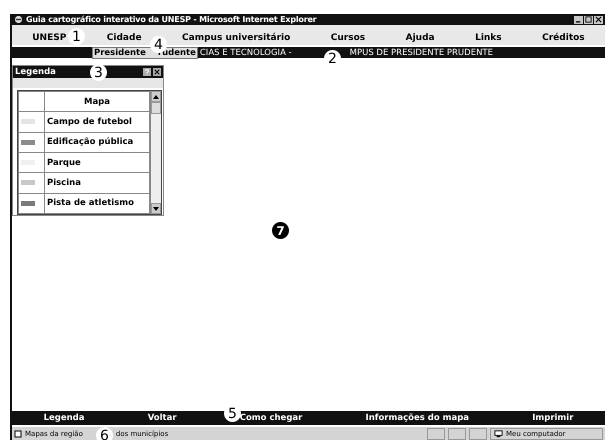  What do you see at coordinates (64, 418) in the screenshot?
I see `bottom-menu-item: Legenda` at bounding box center [64, 418].